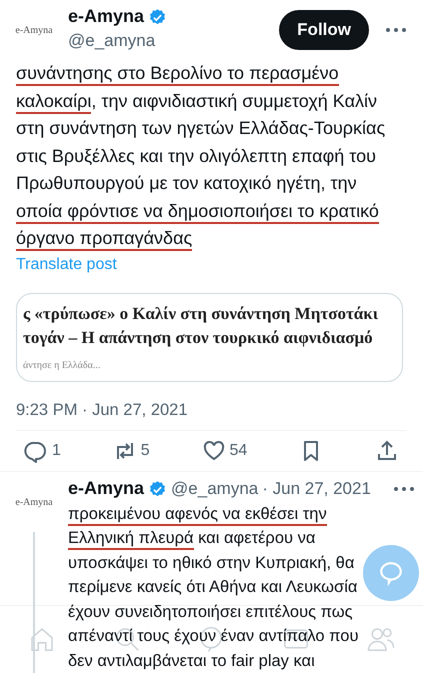 This screenshot has width=423, height=700. What do you see at coordinates (391, 573) in the screenshot?
I see `chat-bubble-icon` at bounding box center [391, 573].